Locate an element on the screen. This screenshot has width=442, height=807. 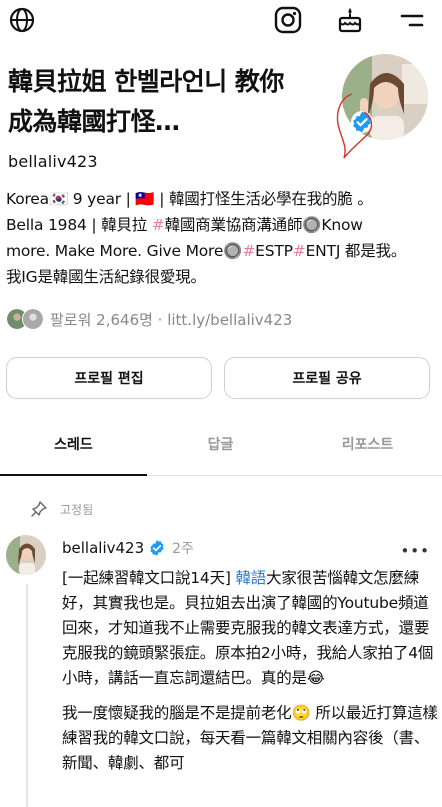
pinned-label: 고정됨 is located at coordinates (61, 509).